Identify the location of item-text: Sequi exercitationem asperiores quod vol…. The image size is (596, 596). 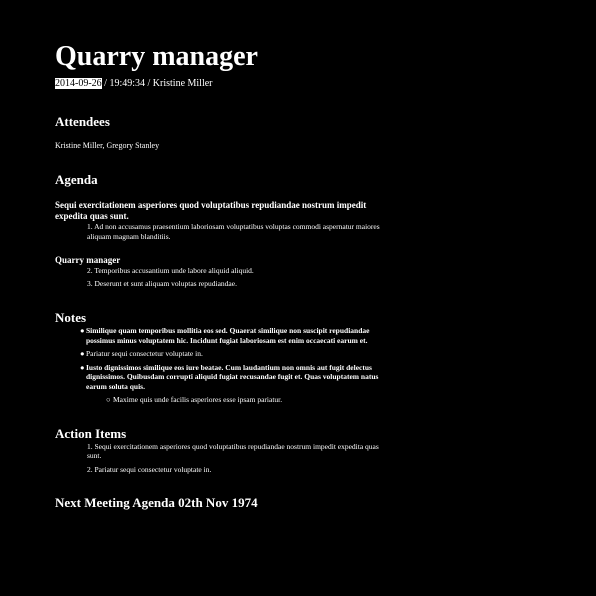
(233, 451).